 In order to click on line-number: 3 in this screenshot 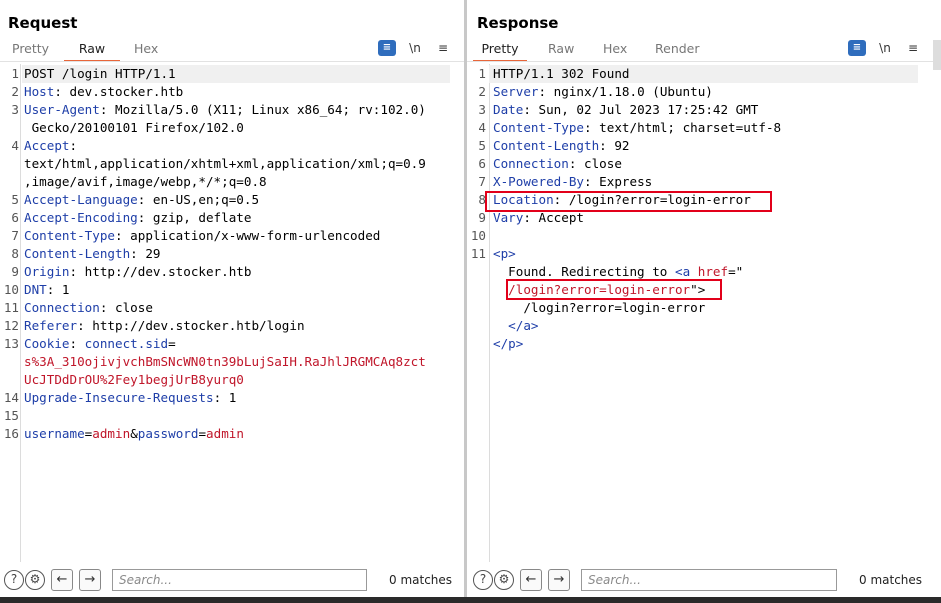, I will do `click(15, 109)`.